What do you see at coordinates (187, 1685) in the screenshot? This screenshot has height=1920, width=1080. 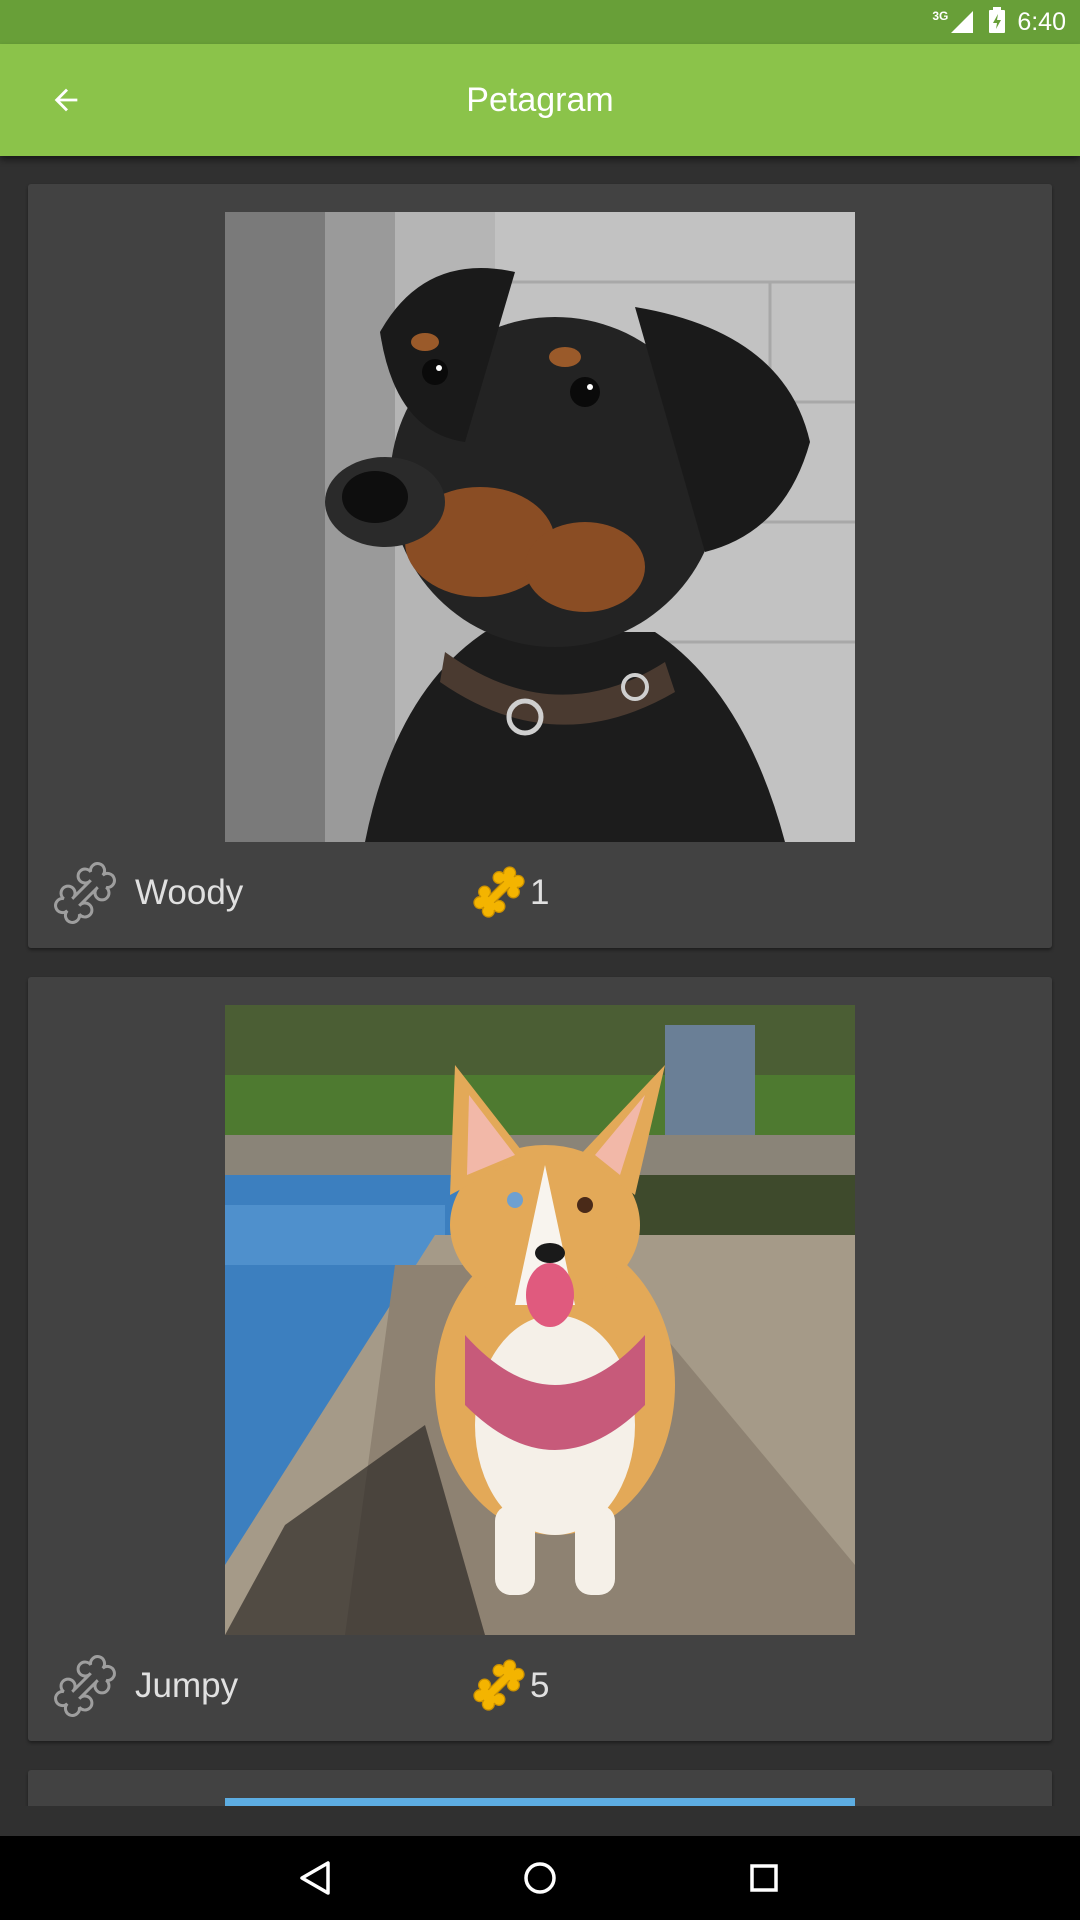 I see `pet-name: Jumpy` at bounding box center [187, 1685].